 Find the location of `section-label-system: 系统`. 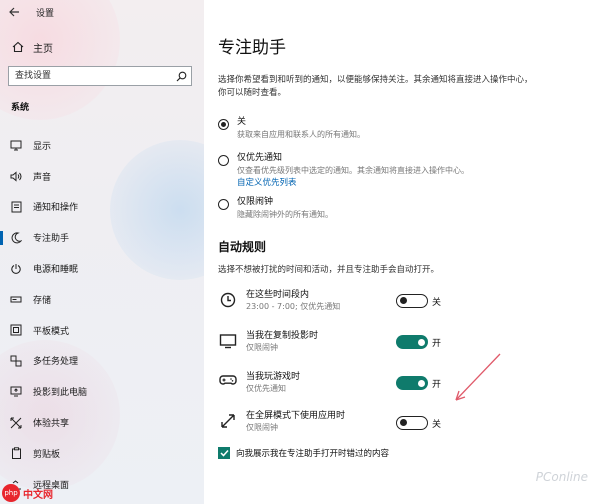

section-label-system: 系统 is located at coordinates (20, 108).